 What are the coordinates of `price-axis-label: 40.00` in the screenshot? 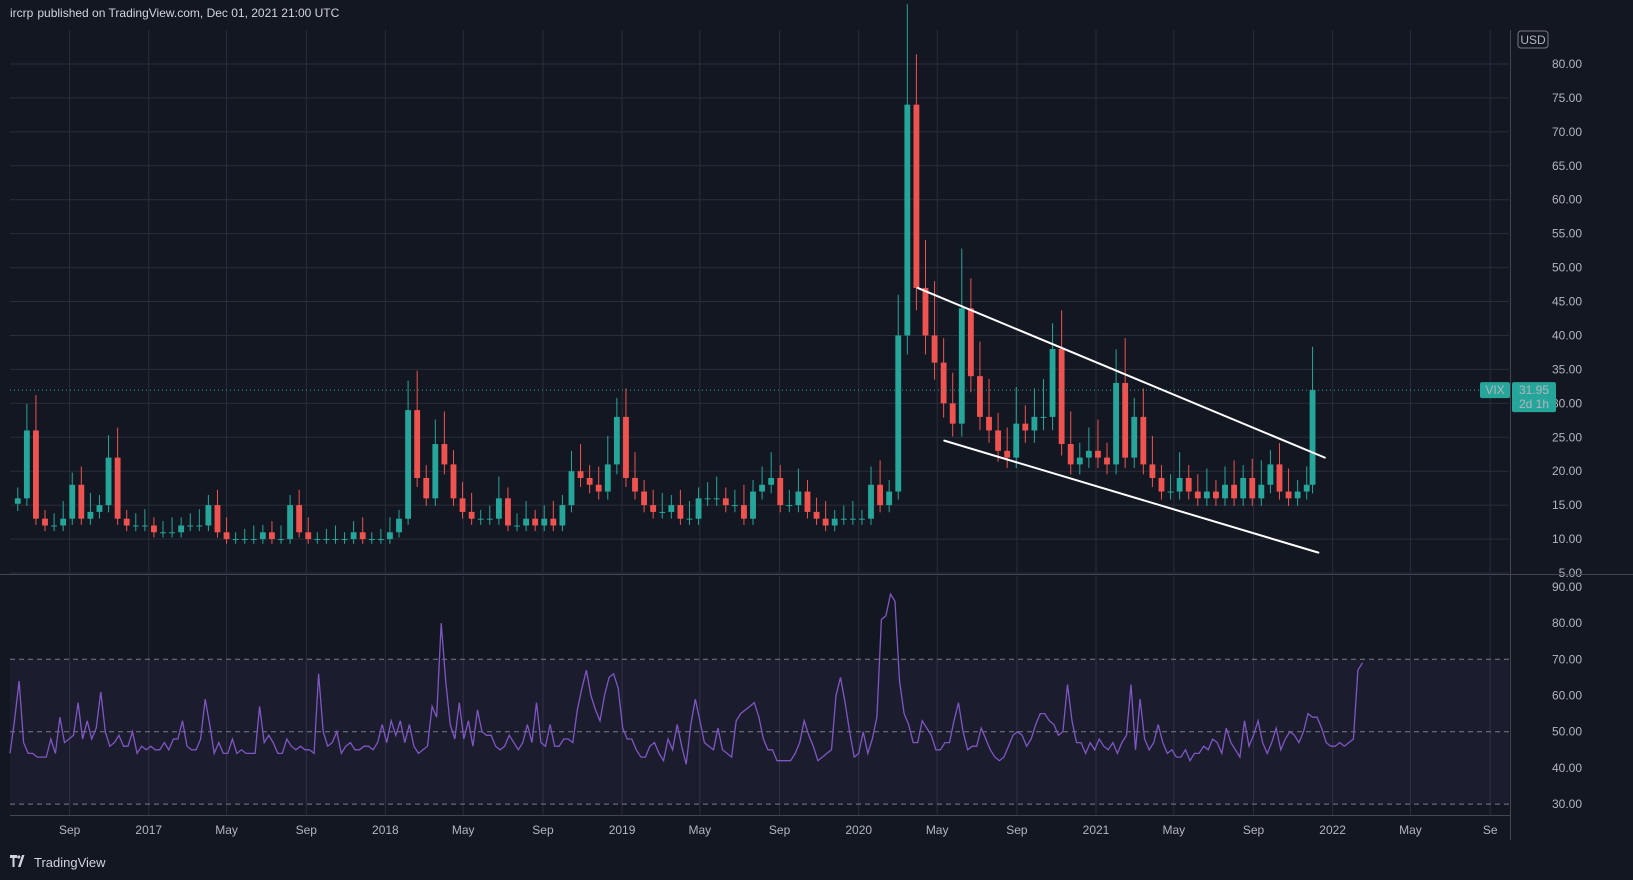 It's located at (1567, 335).